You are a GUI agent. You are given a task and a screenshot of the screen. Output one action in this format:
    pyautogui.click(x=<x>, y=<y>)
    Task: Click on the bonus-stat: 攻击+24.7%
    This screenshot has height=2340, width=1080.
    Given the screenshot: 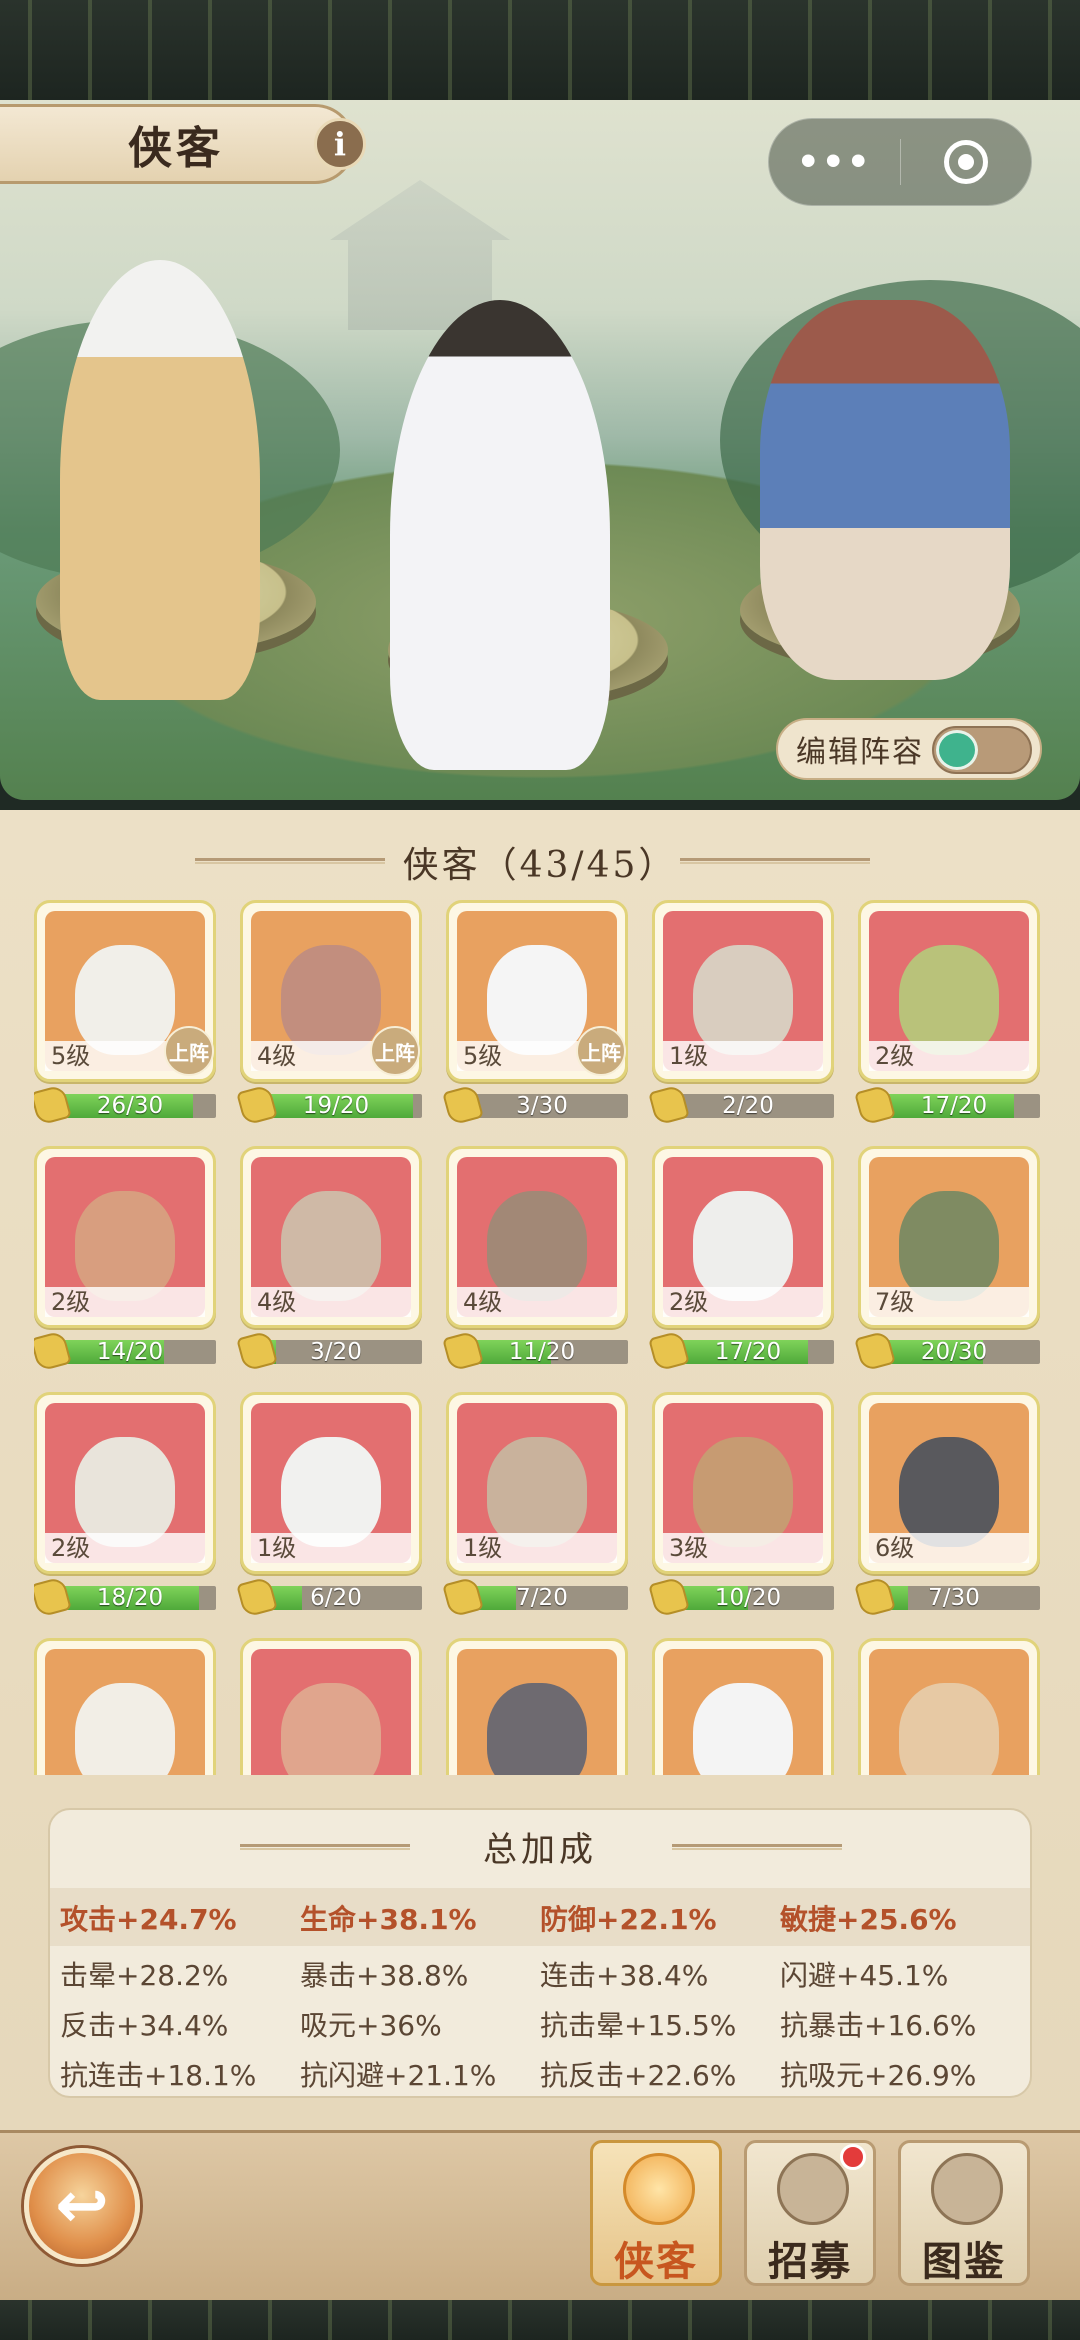 What is the action you would take?
    pyautogui.click(x=148, y=1919)
    